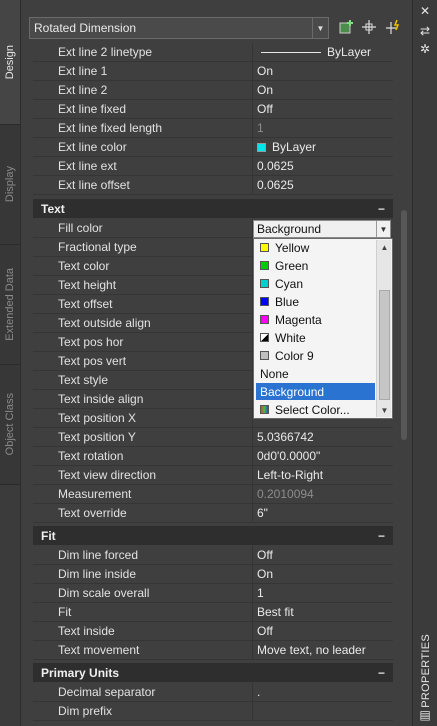 The width and height of the screenshot is (437, 726). I want to click on row-label: Ext line 1, so click(143, 71).